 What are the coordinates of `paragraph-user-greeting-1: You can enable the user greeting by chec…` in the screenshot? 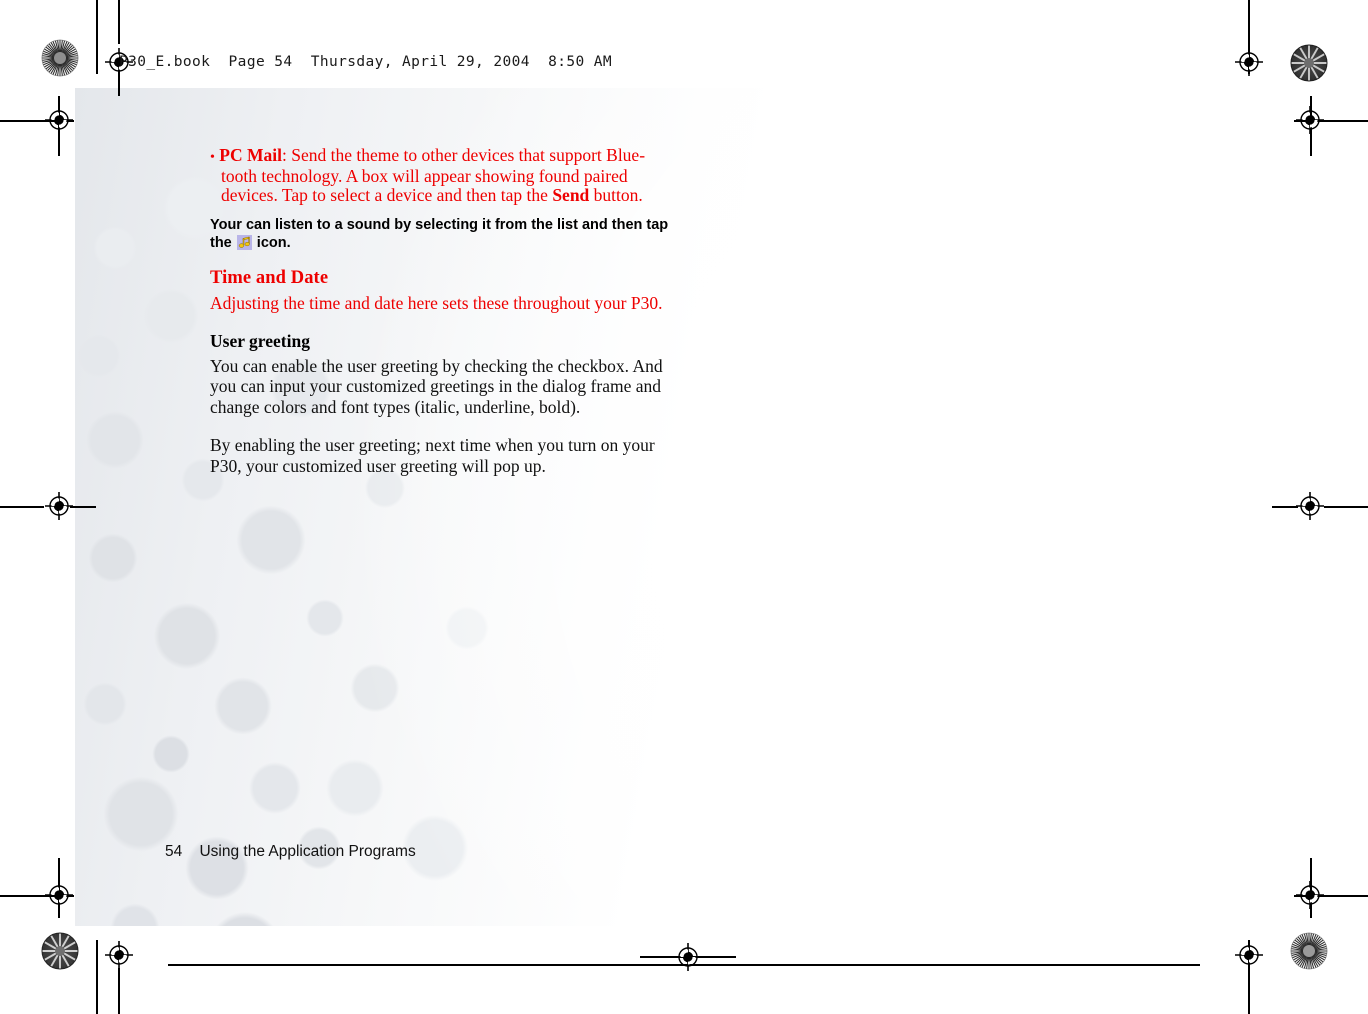 It's located at (436, 386).